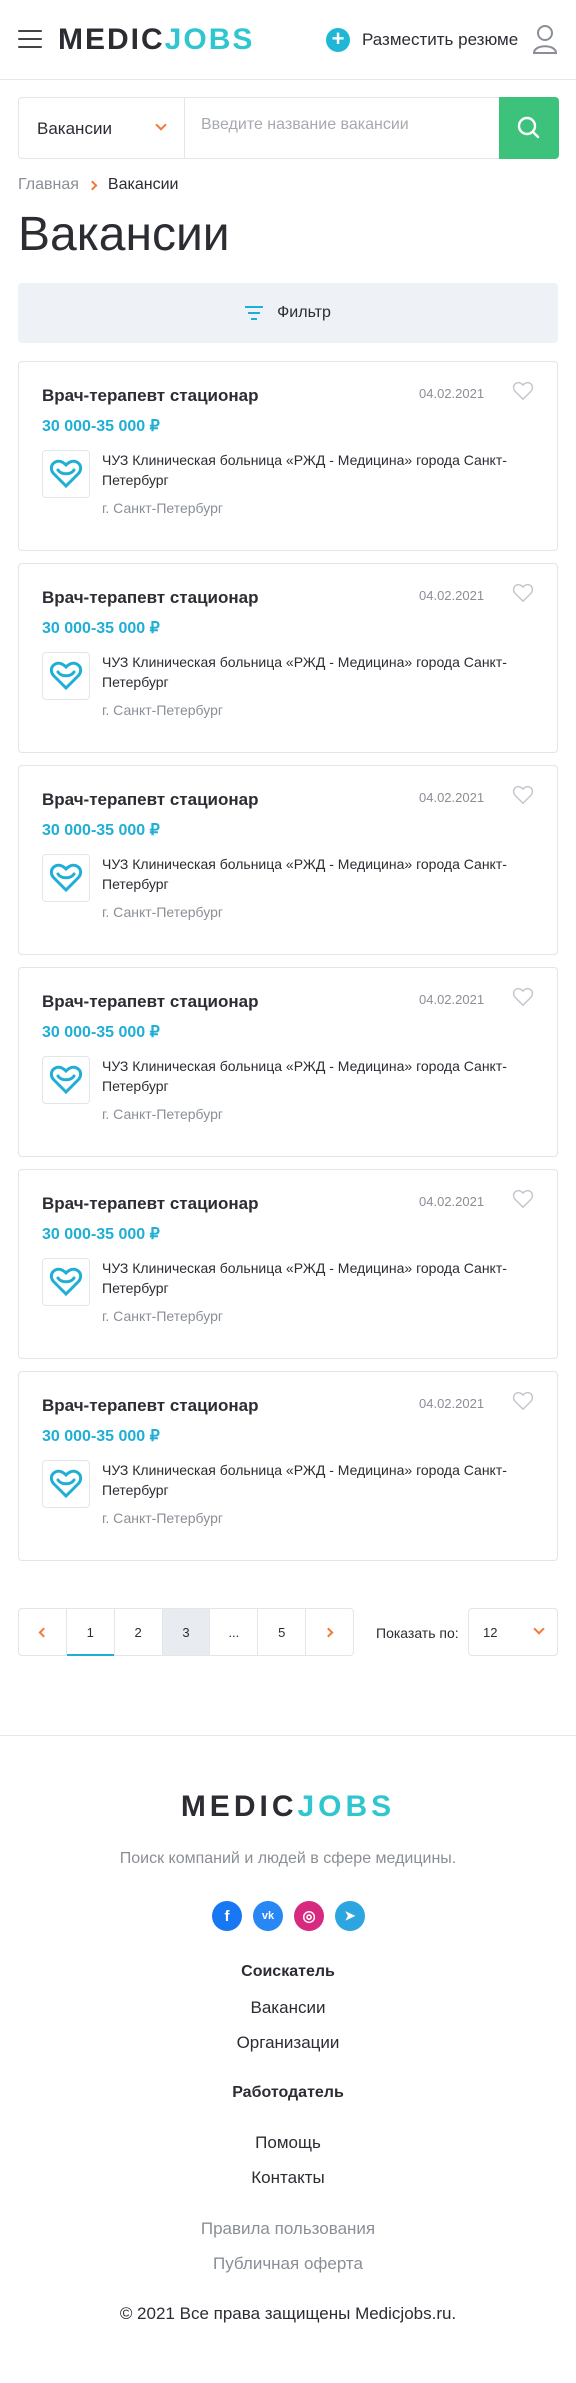 This screenshot has height=2383, width=576. I want to click on pagination: 1 2 3 ... 5, so click(186, 1632).